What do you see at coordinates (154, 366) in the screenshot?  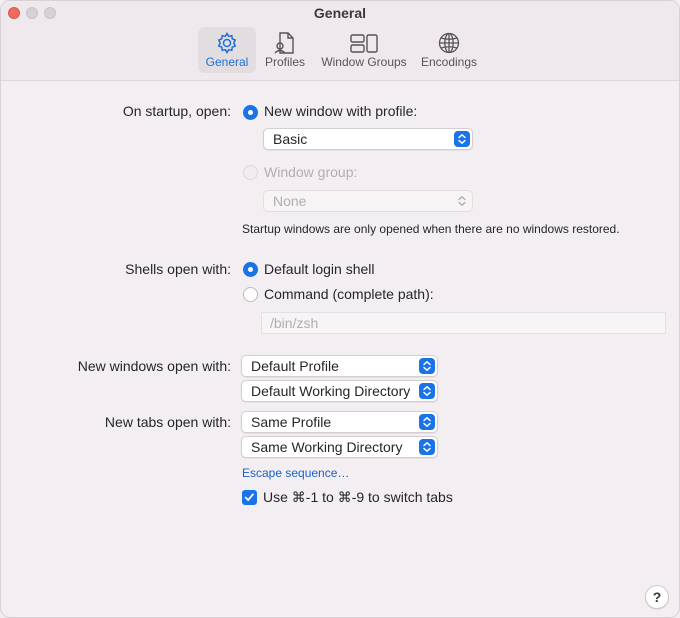 I see `new-windows-label: New windows open with:` at bounding box center [154, 366].